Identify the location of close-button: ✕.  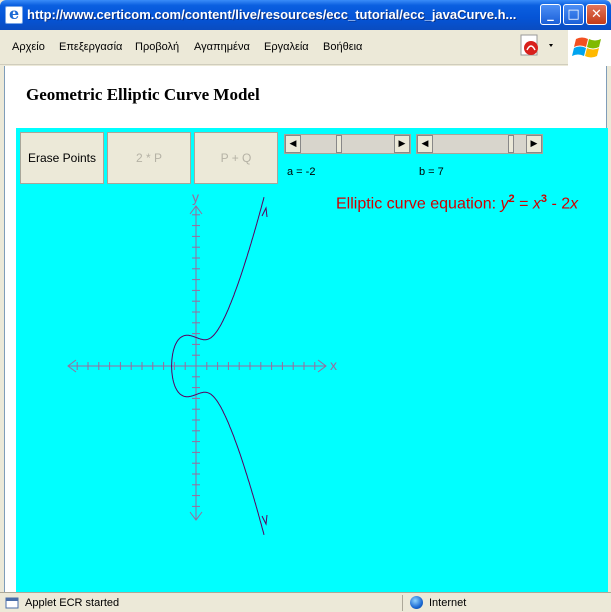
(596, 14).